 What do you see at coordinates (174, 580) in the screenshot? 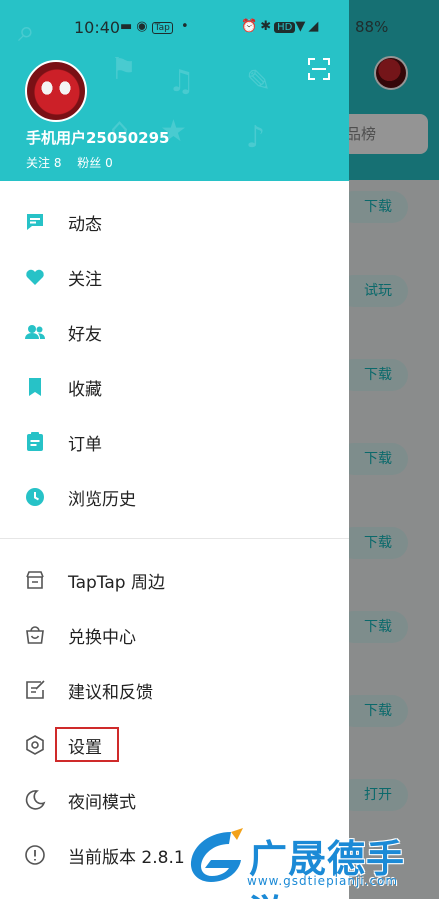
I see `menu-item-taptap-store: TapTap 周边` at bounding box center [174, 580].